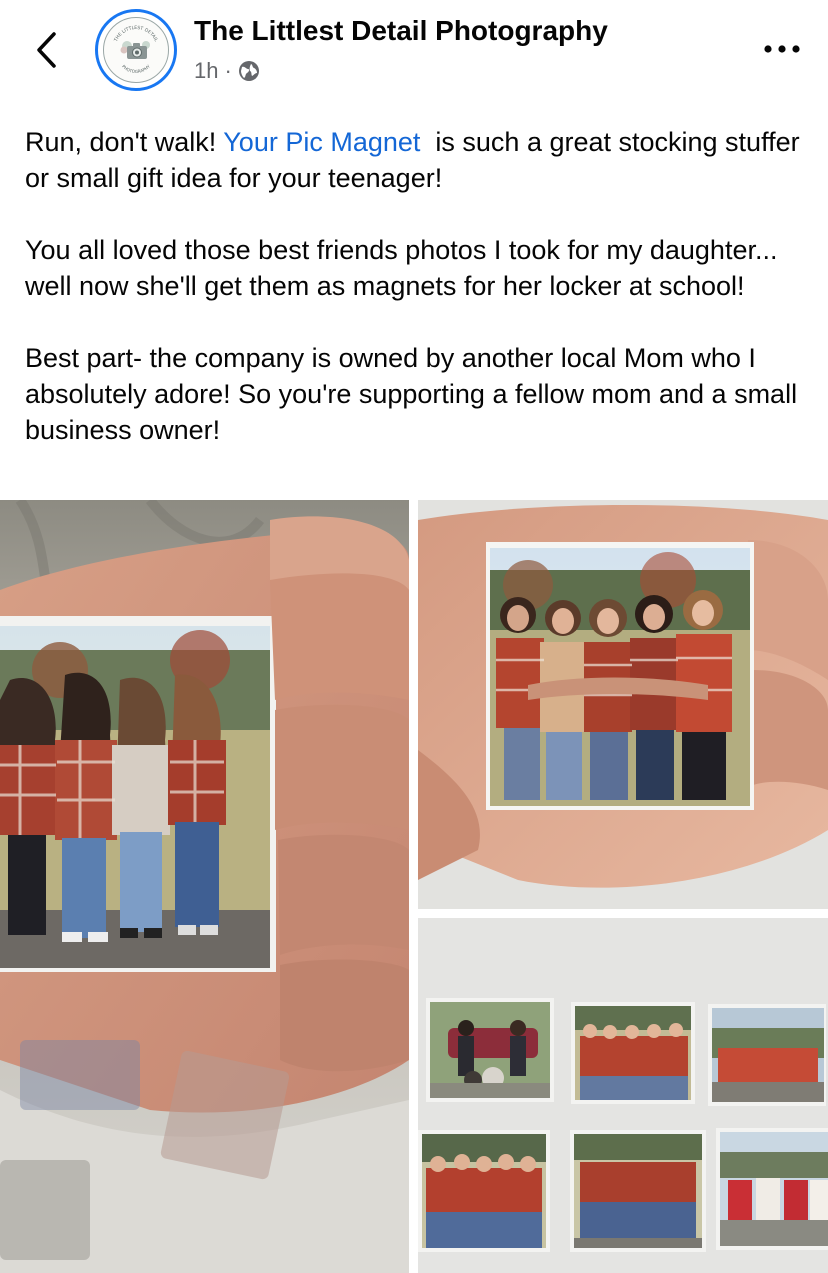 This screenshot has width=828, height=1273. What do you see at coordinates (248, 71) in the screenshot?
I see `globe-icon` at bounding box center [248, 71].